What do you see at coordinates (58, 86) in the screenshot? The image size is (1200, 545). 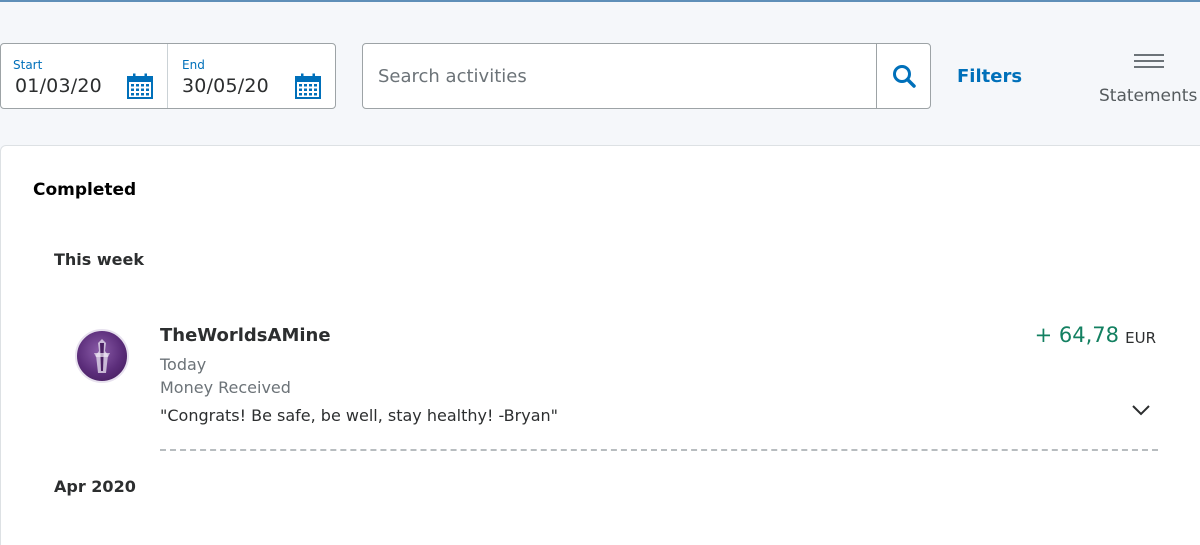 I see `start-date-value: 01/03/20` at bounding box center [58, 86].